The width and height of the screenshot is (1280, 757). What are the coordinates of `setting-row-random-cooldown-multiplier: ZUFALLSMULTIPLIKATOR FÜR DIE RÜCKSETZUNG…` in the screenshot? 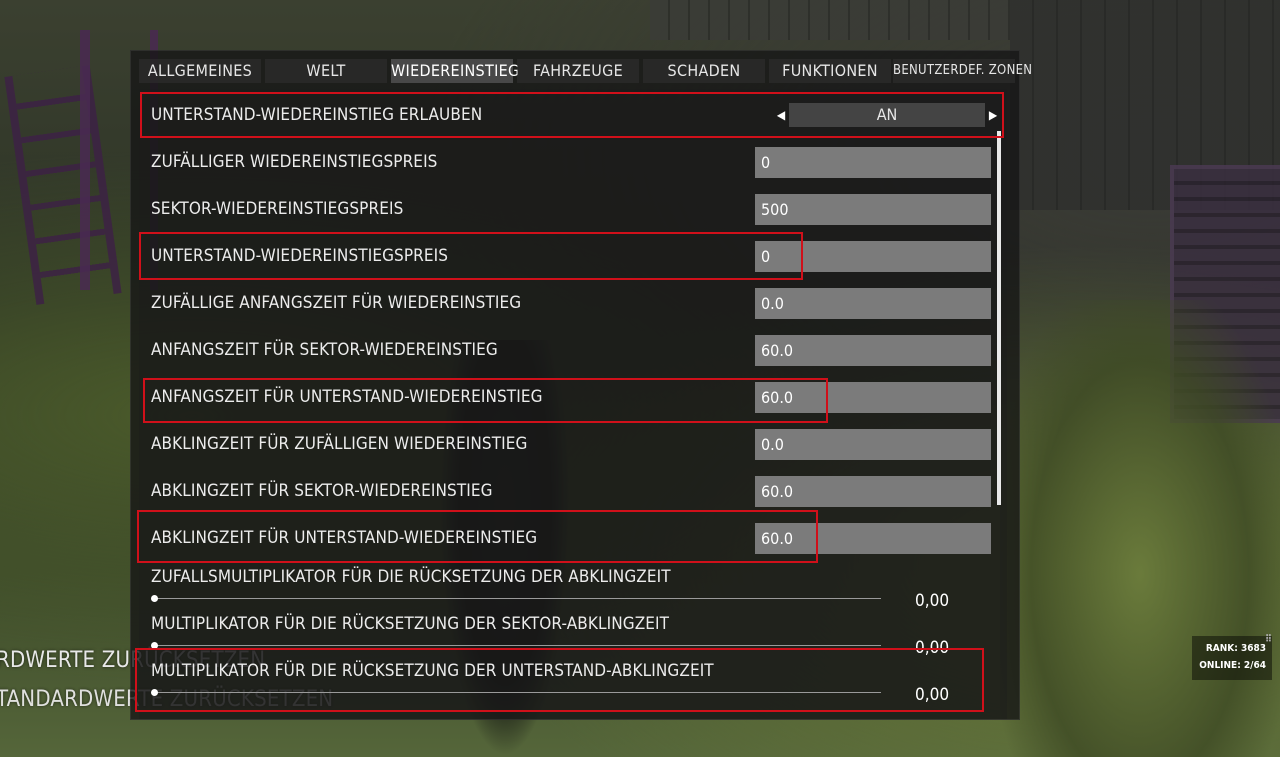 It's located at (569, 590).